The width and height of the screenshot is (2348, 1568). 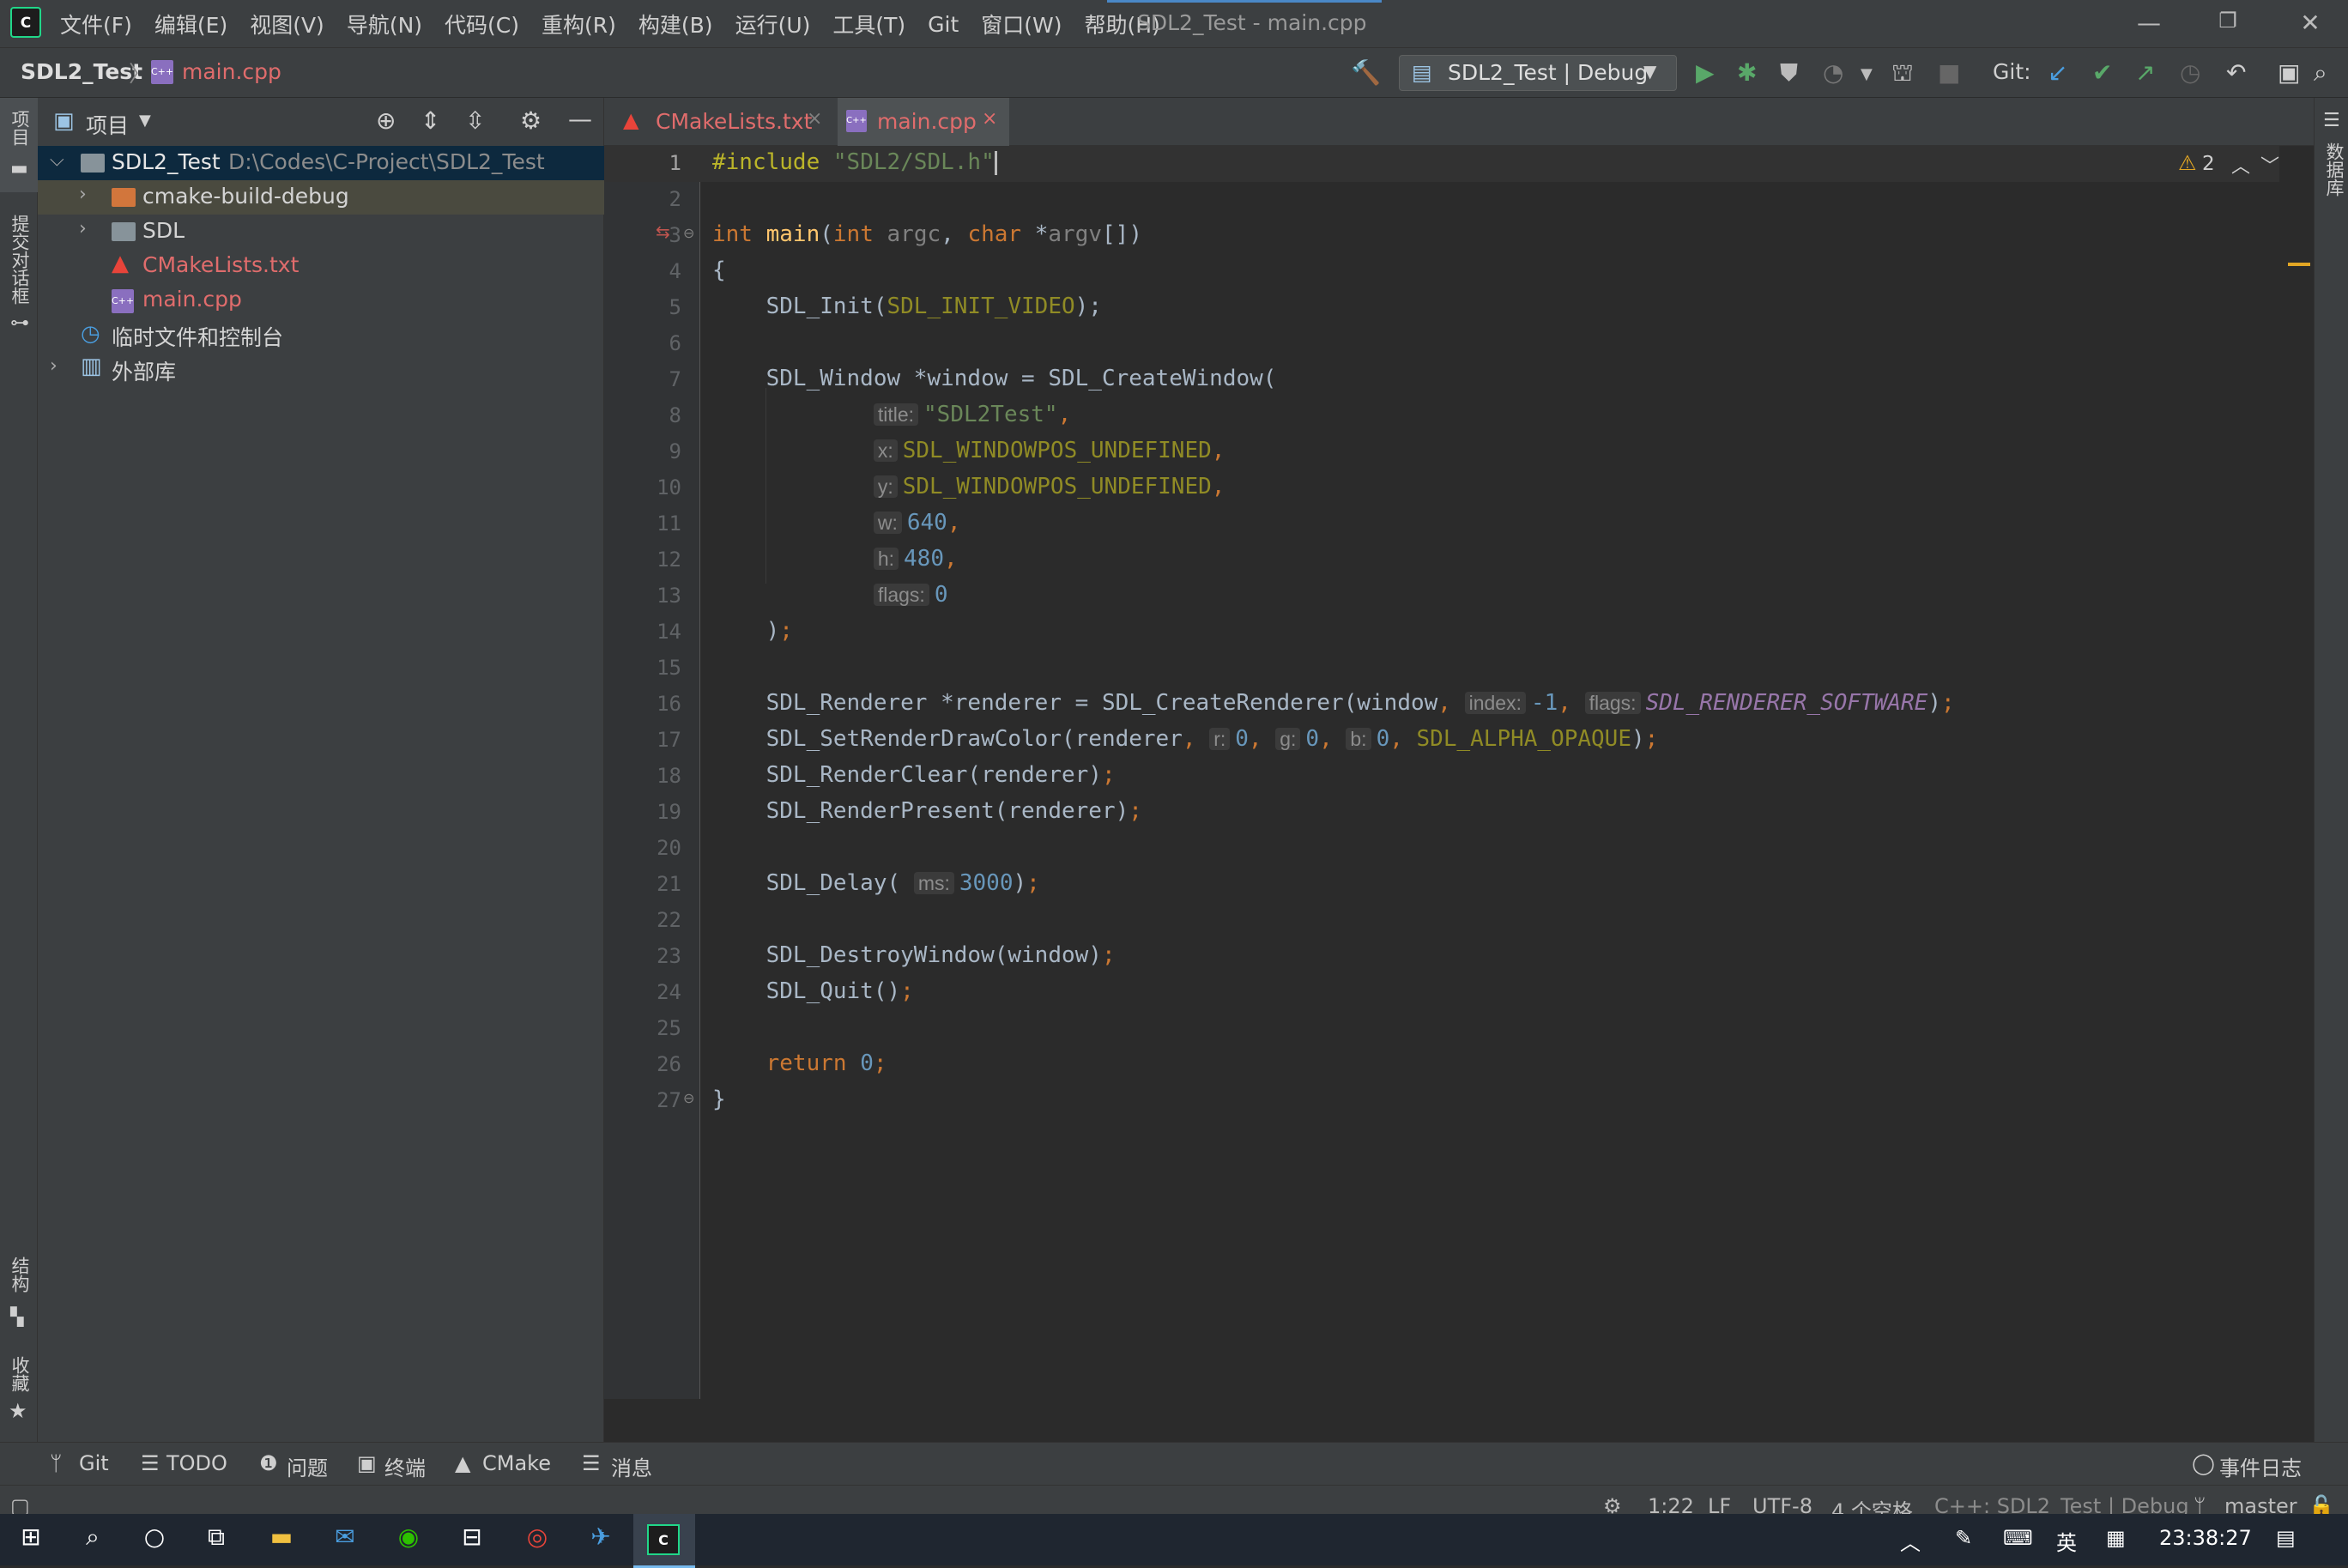 I want to click on restore-icon: ❐, so click(x=2228, y=21).